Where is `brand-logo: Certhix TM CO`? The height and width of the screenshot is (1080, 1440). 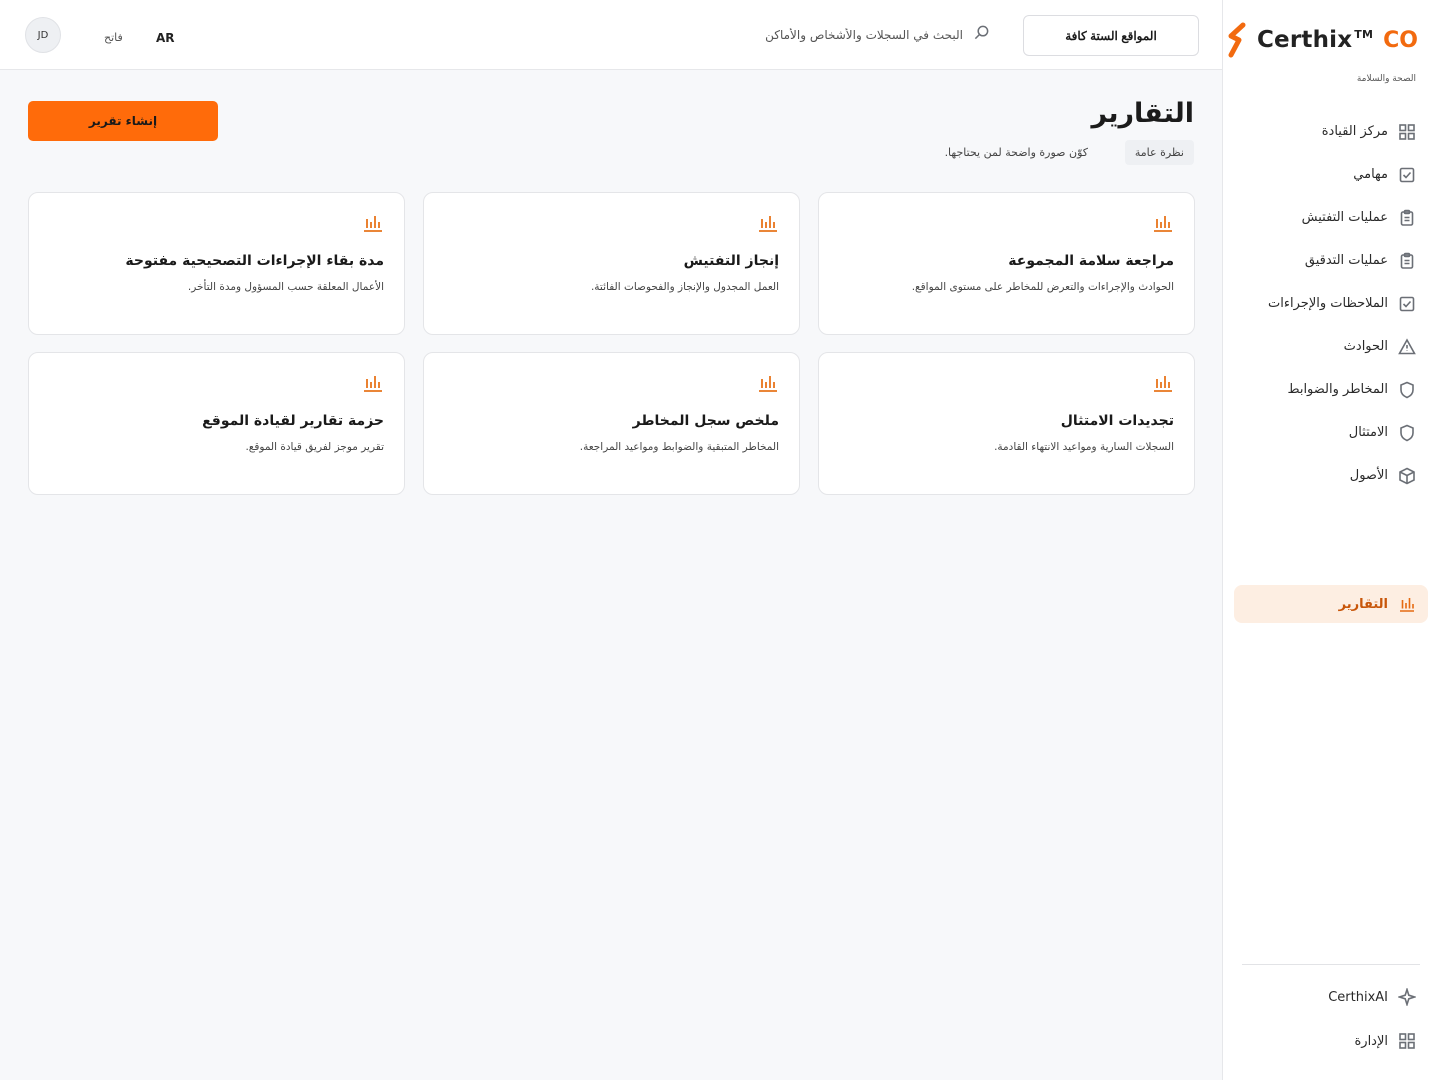
brand-logo: Certhix TM CO is located at coordinates (1321, 40).